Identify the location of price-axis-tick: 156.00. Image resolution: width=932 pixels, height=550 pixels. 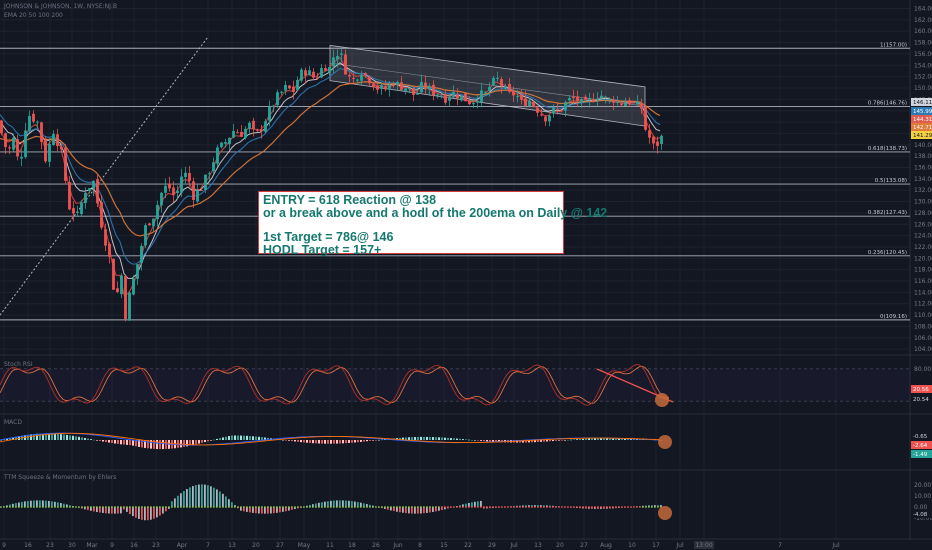
(923, 54).